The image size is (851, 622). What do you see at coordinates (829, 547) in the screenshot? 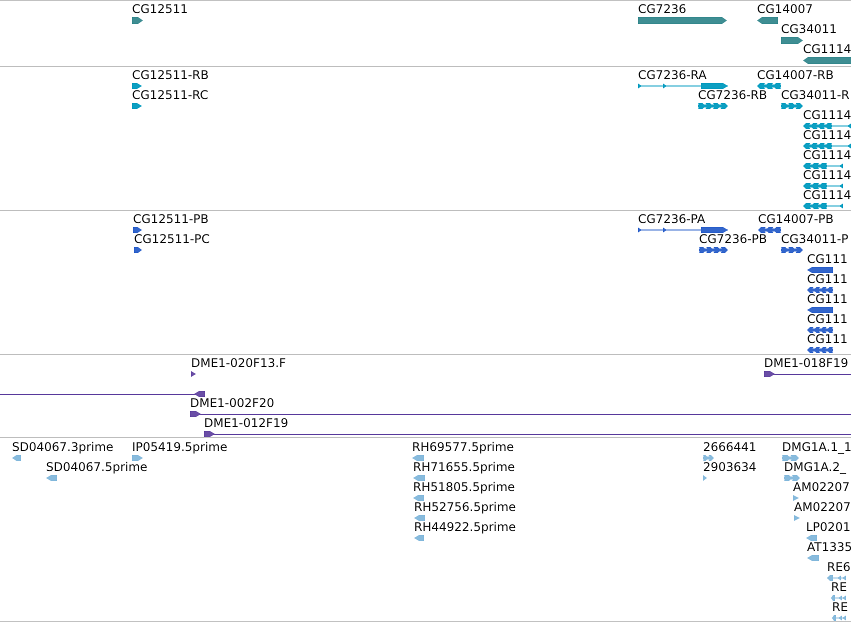
I see `est-label: AT1335` at bounding box center [829, 547].